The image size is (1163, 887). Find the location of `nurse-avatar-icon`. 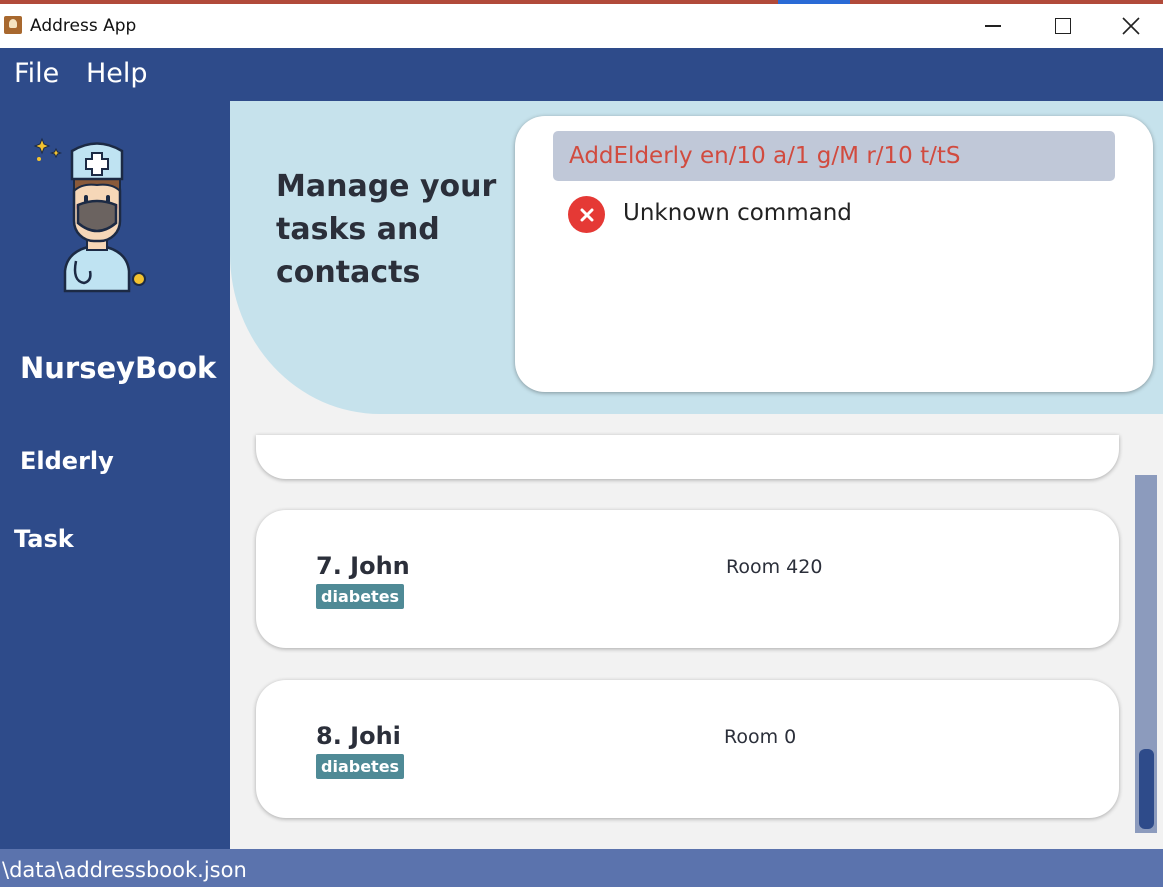

nurse-avatar-icon is located at coordinates (89, 215).